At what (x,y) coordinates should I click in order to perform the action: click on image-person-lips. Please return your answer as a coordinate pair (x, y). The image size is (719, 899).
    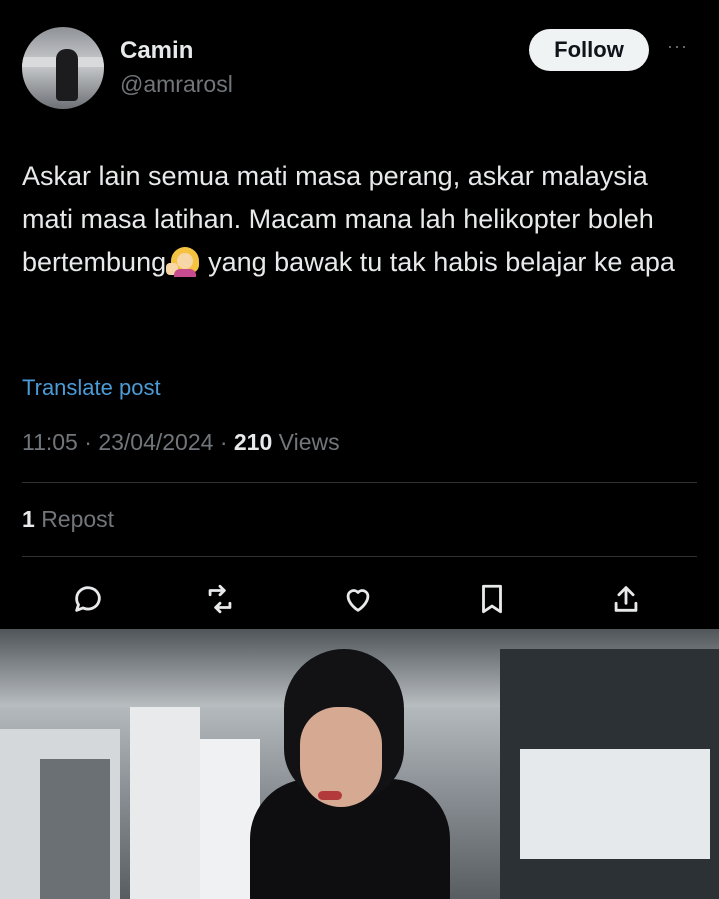
    Looking at the image, I should click on (330, 795).